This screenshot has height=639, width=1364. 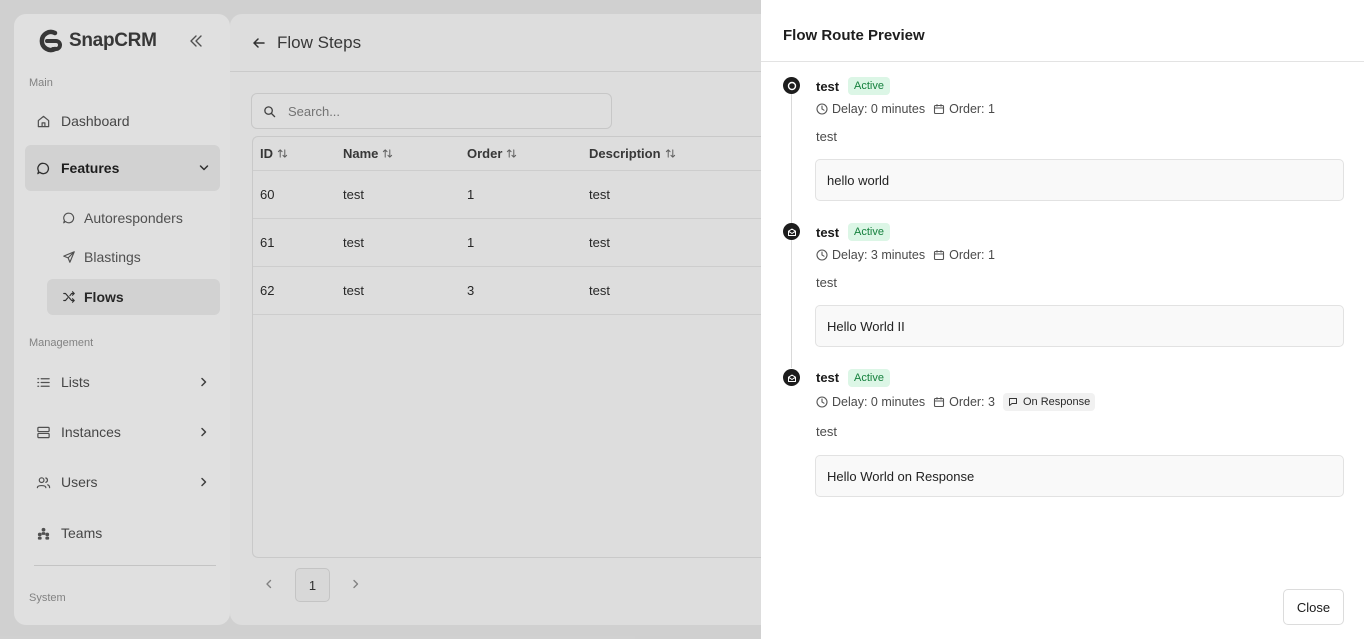 What do you see at coordinates (1079, 180) in the screenshot?
I see `step-message: hello world` at bounding box center [1079, 180].